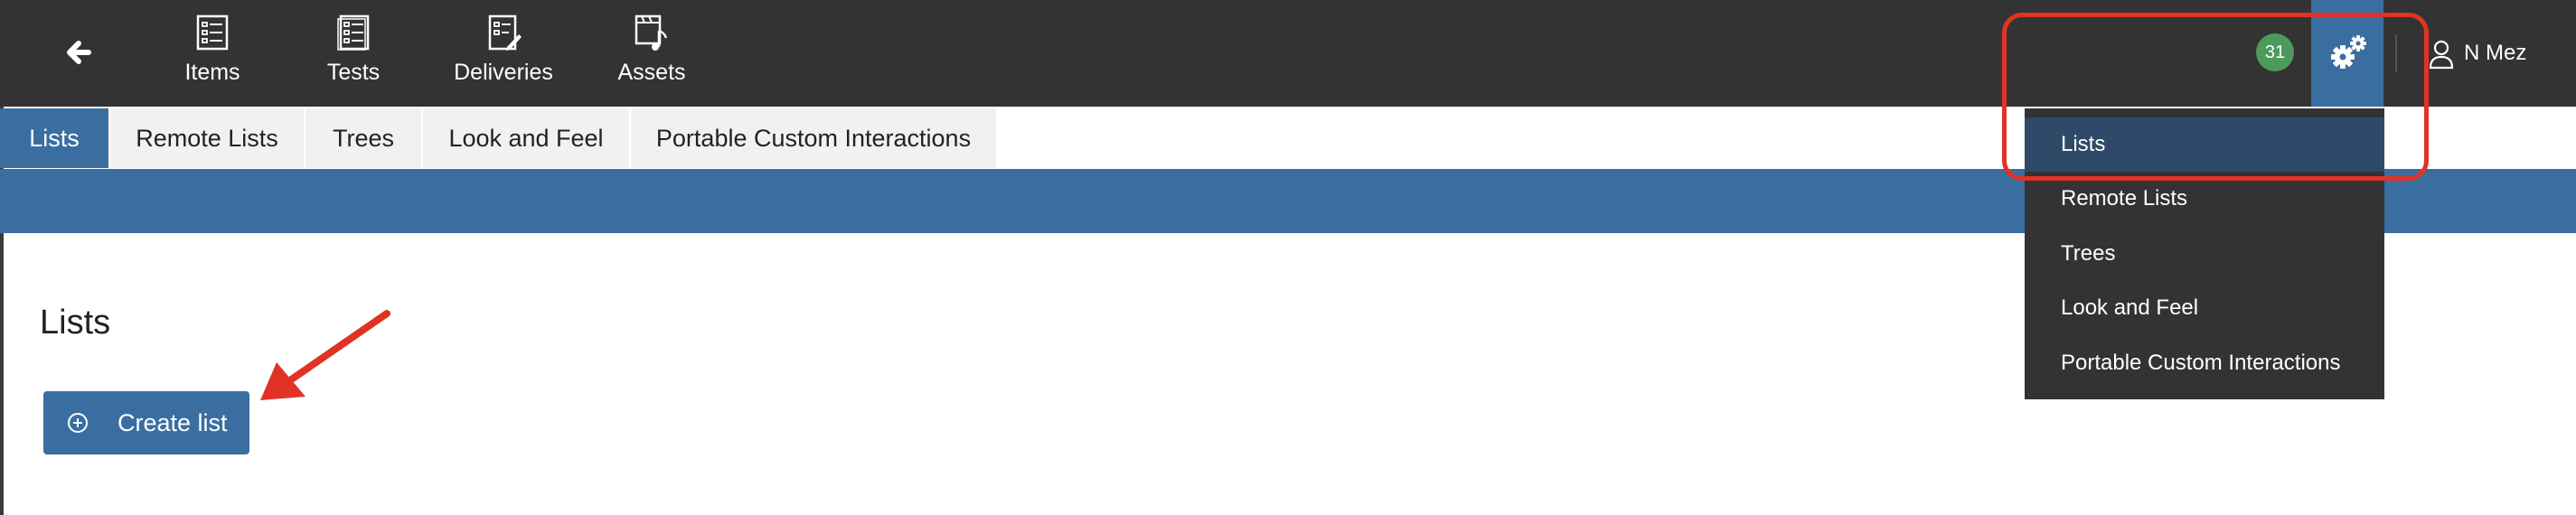 The image size is (2576, 515). I want to click on menu-item-trees: Trees, so click(2204, 254).